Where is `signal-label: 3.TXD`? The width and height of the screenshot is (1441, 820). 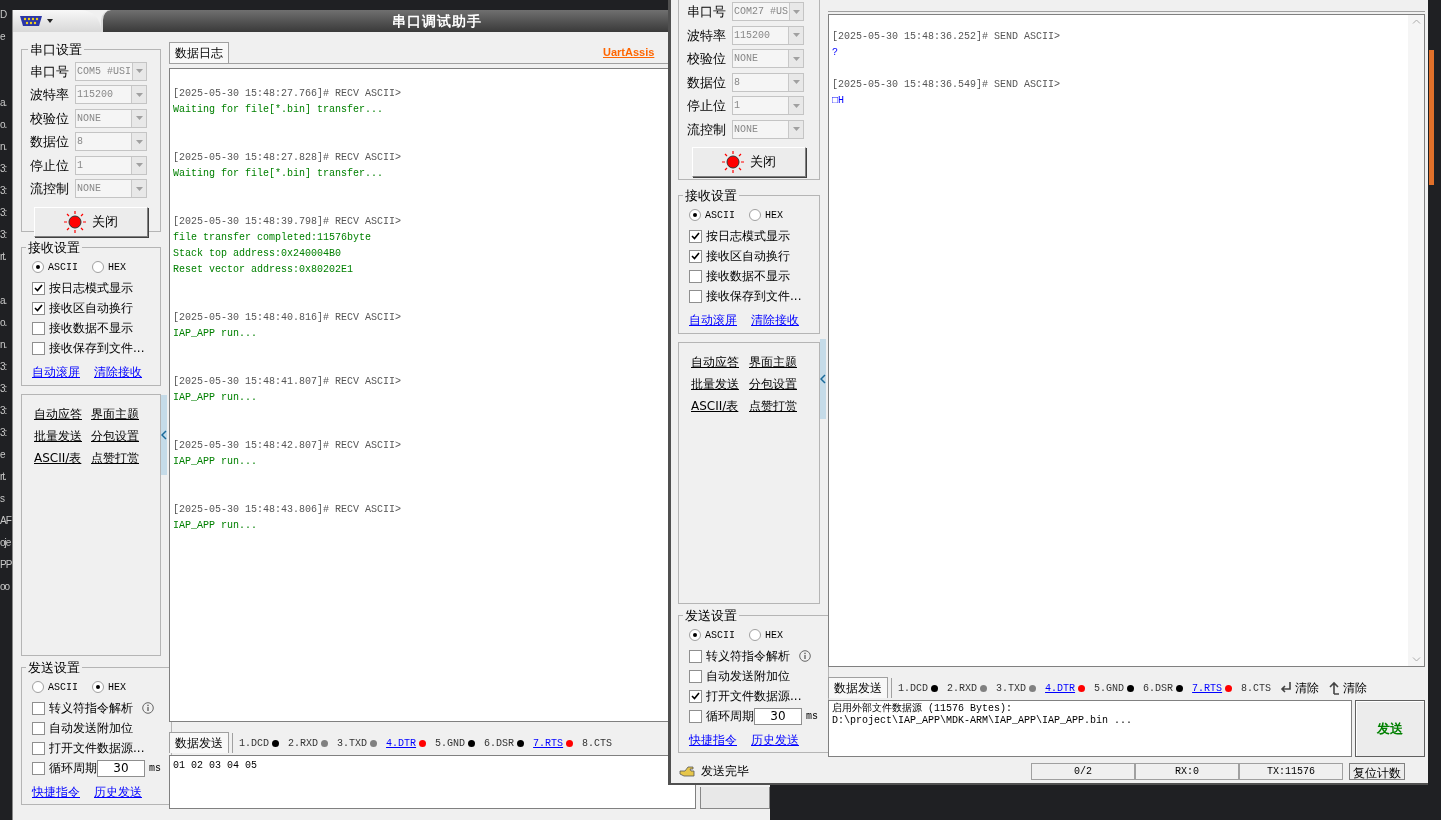 signal-label: 3.TXD is located at coordinates (352, 743).